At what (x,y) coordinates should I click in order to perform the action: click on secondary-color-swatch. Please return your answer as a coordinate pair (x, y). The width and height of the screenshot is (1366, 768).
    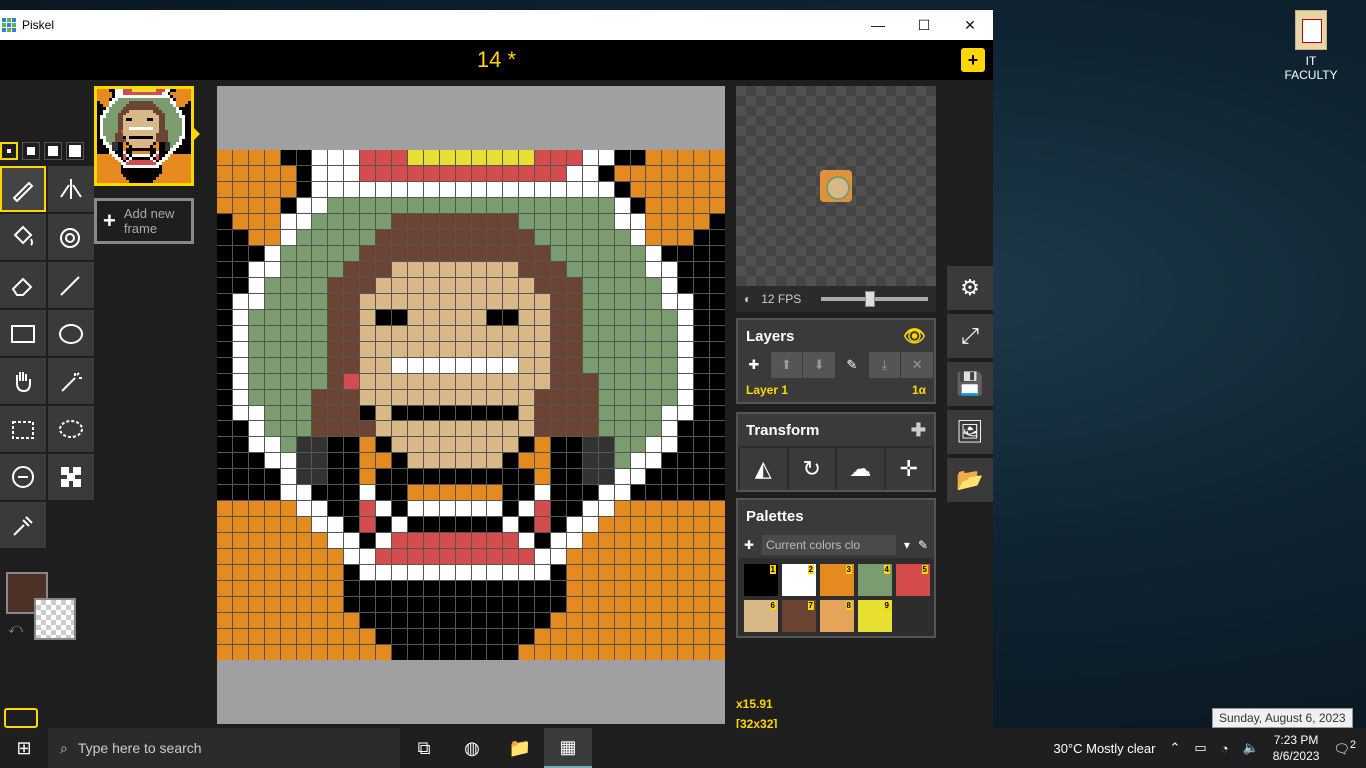
    Looking at the image, I should click on (55, 619).